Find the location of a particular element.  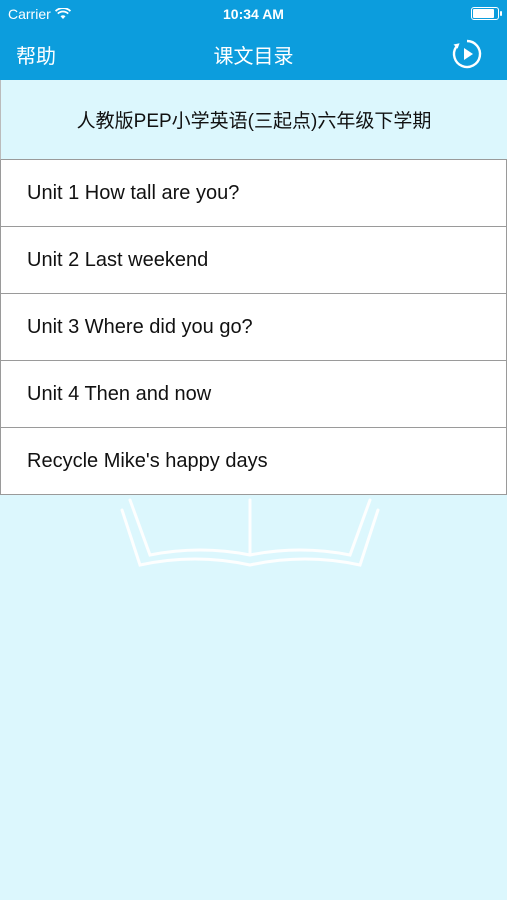

list-item-unit-3: Unit 3 Where did you go? is located at coordinates (253, 327).